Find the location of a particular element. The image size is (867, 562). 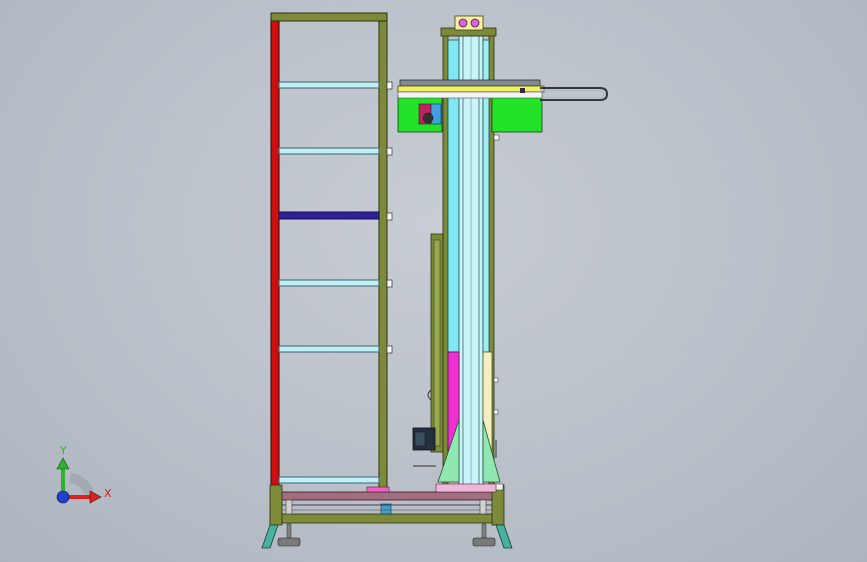

base-foot-right is located at coordinates (504, 536).